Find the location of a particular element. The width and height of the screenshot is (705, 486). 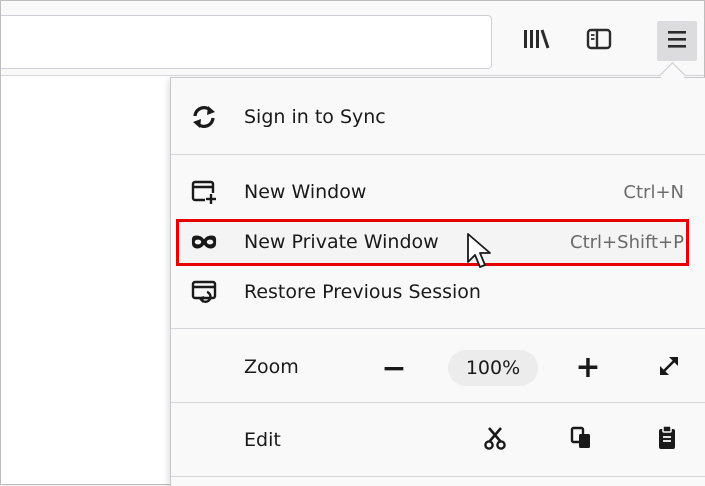

restore-session-item: Restore Previous Session is located at coordinates (438, 292).